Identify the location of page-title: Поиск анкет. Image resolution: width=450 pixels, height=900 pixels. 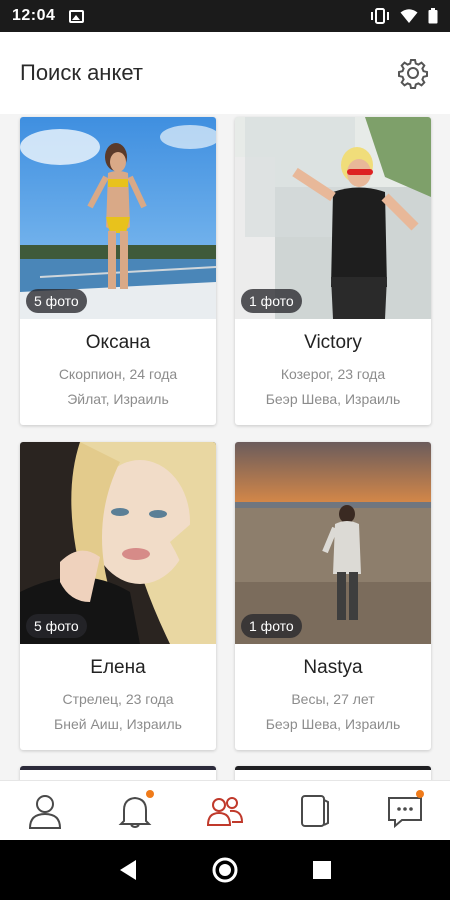
(81, 72).